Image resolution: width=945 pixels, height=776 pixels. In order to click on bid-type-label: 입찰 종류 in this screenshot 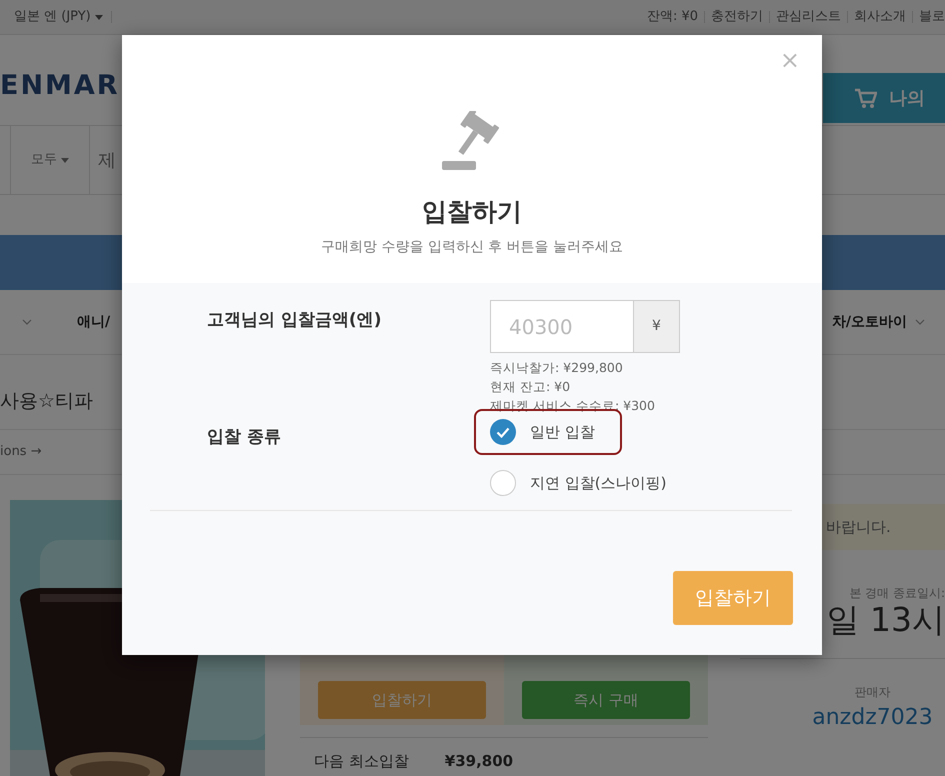, I will do `click(244, 437)`.